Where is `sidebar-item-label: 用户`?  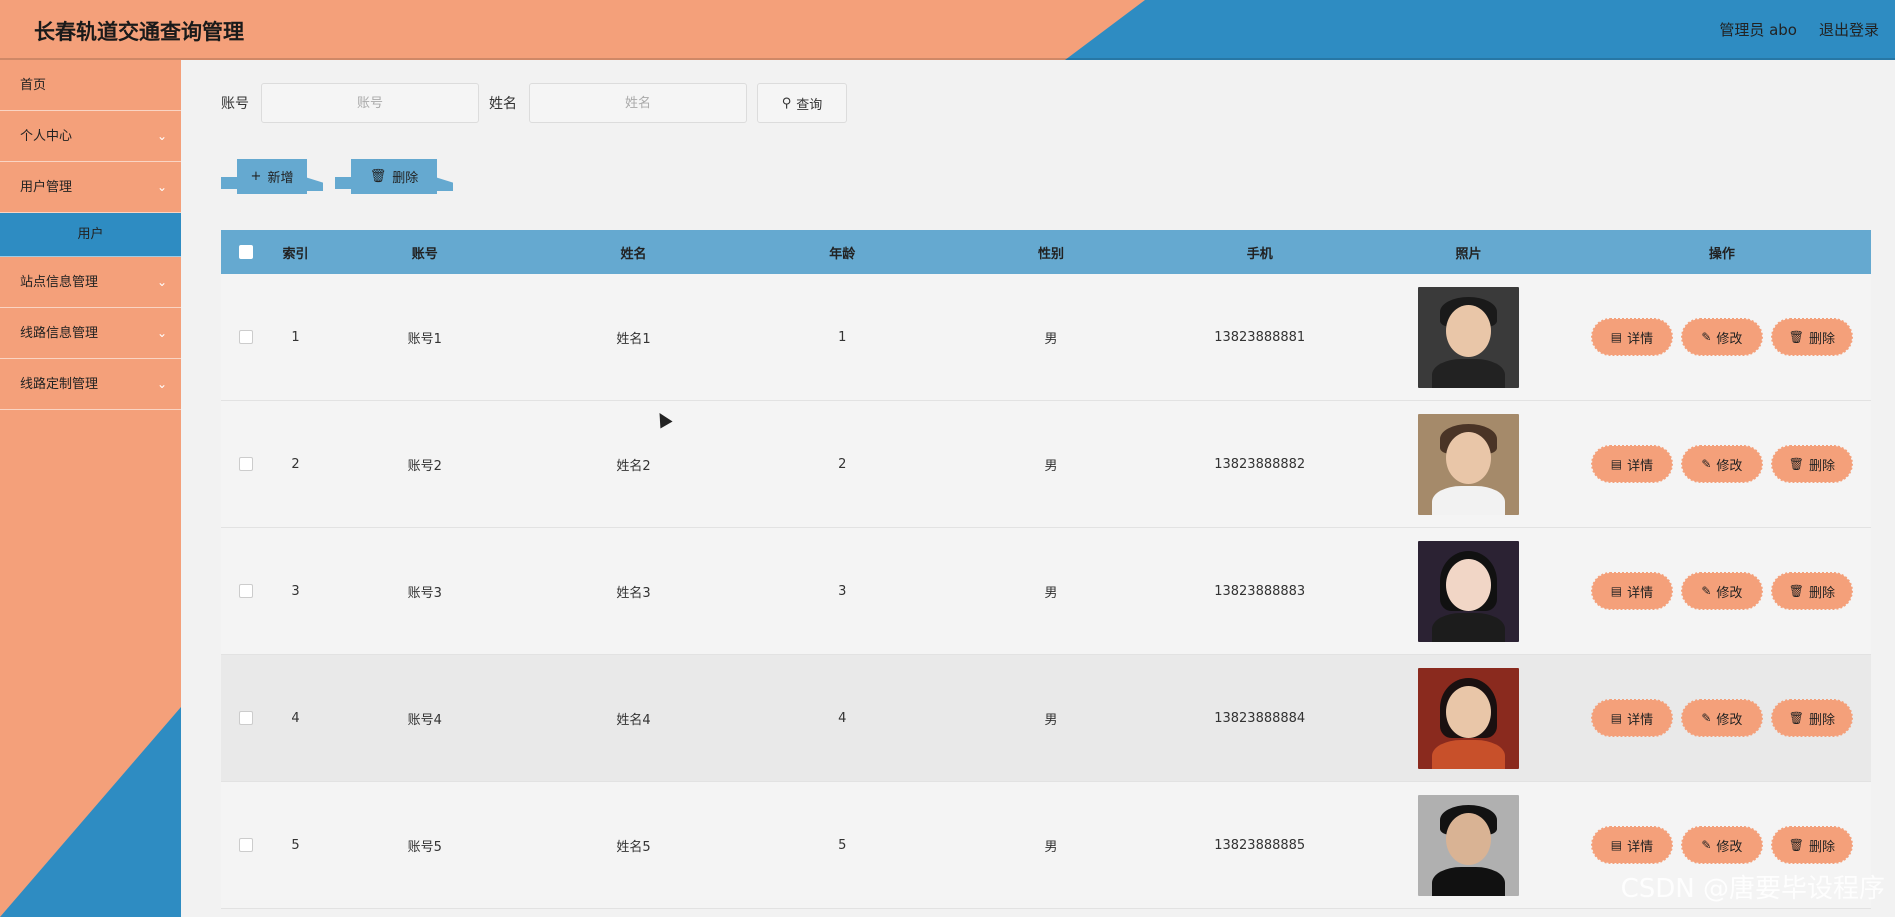
sidebar-item-label: 用户 is located at coordinates (90, 234).